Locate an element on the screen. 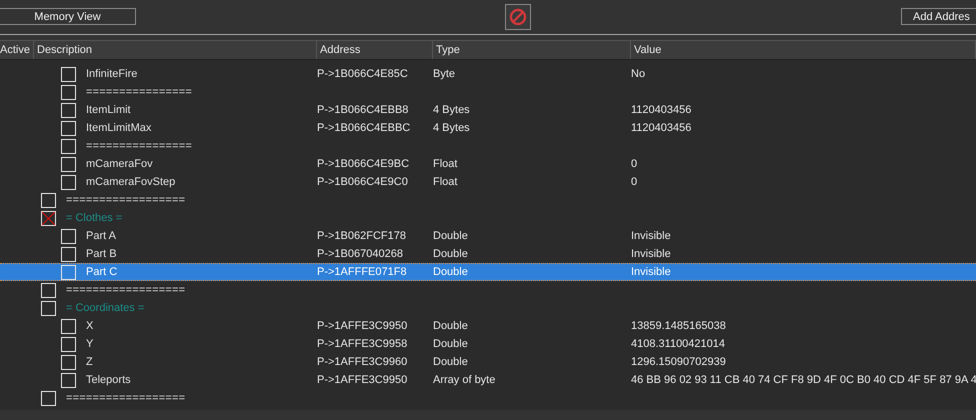 Image resolution: width=976 pixels, height=420 pixels. table-row: mCameraFov P->1B066C4E9BC Float 0 is located at coordinates (488, 164).